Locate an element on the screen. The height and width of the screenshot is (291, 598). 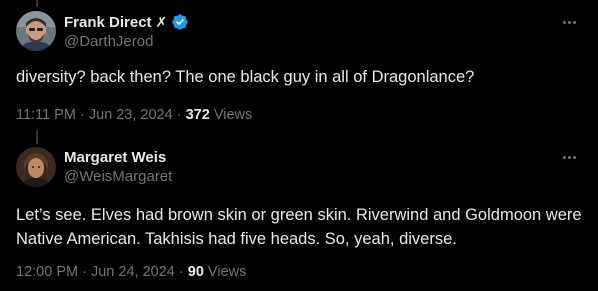
tweet-meta: 11:11 PM · Jun 23, 2024 · 372 Views is located at coordinates (134, 115).